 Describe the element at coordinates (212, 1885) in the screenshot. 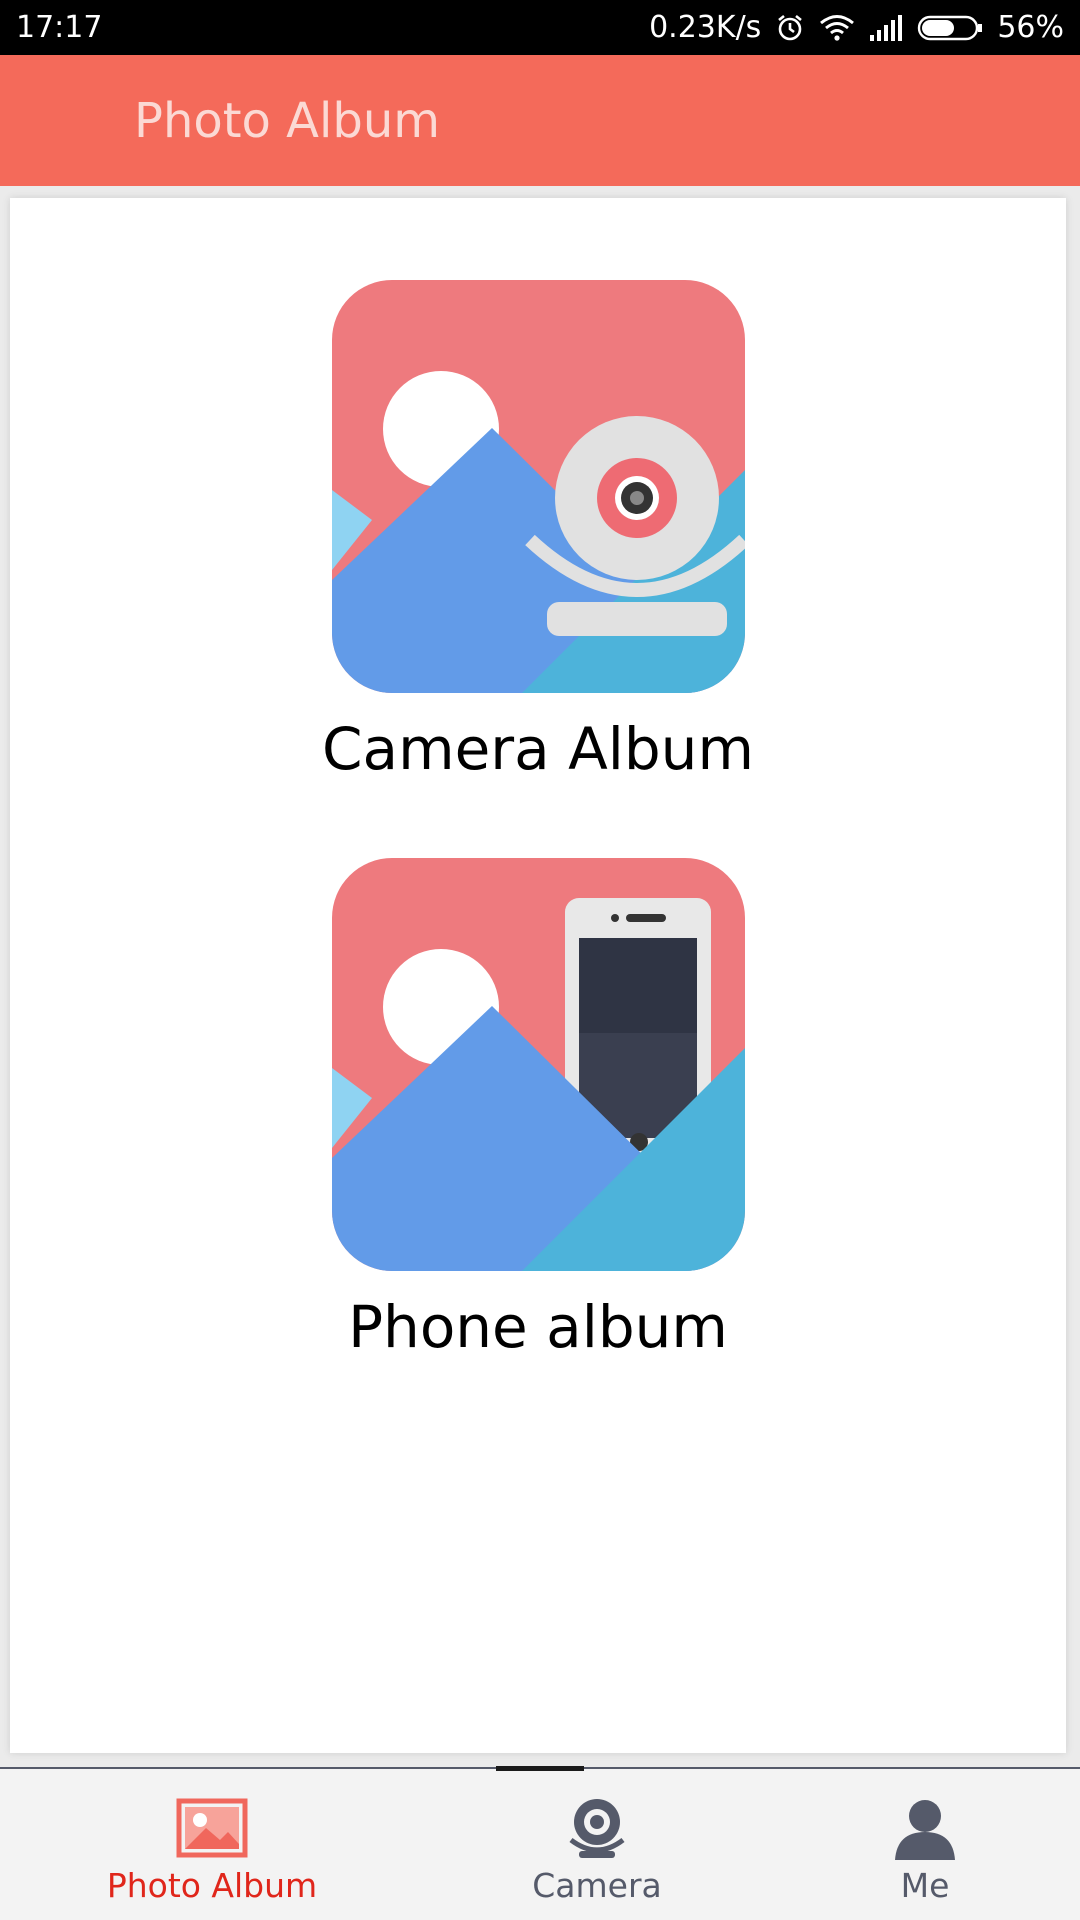

I see `tab-photo-album-label: Photo Album` at that location.